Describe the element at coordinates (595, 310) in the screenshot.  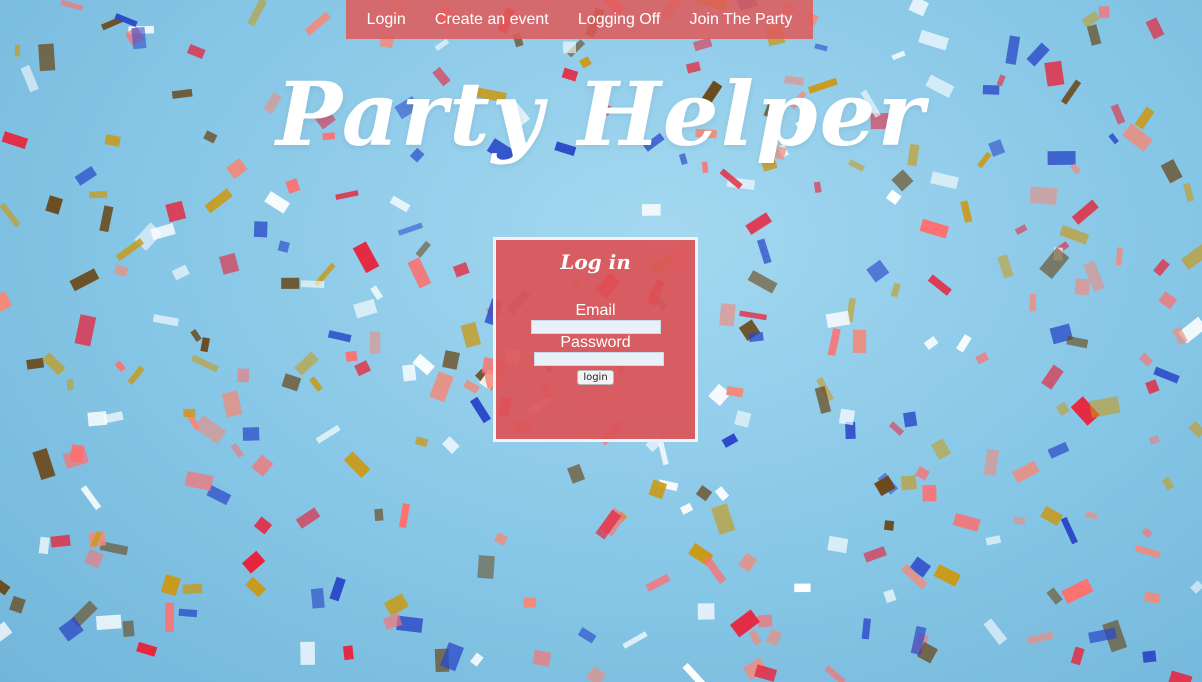
I see `email-label: Email` at that location.